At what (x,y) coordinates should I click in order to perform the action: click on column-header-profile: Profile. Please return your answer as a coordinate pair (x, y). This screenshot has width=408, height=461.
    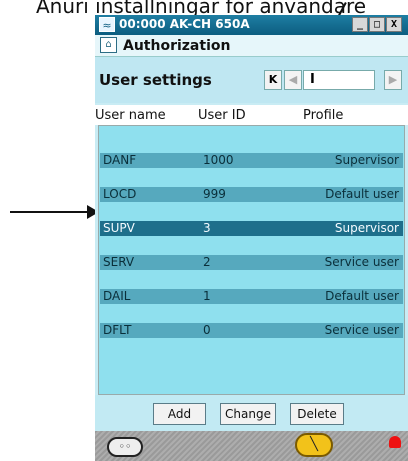
    Looking at the image, I should click on (323, 115).